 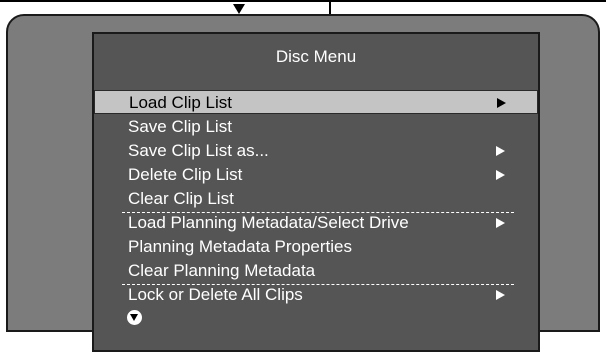 I want to click on menu-item-clear-planning-metadata: Clear Planning Metadata, so click(x=316, y=271).